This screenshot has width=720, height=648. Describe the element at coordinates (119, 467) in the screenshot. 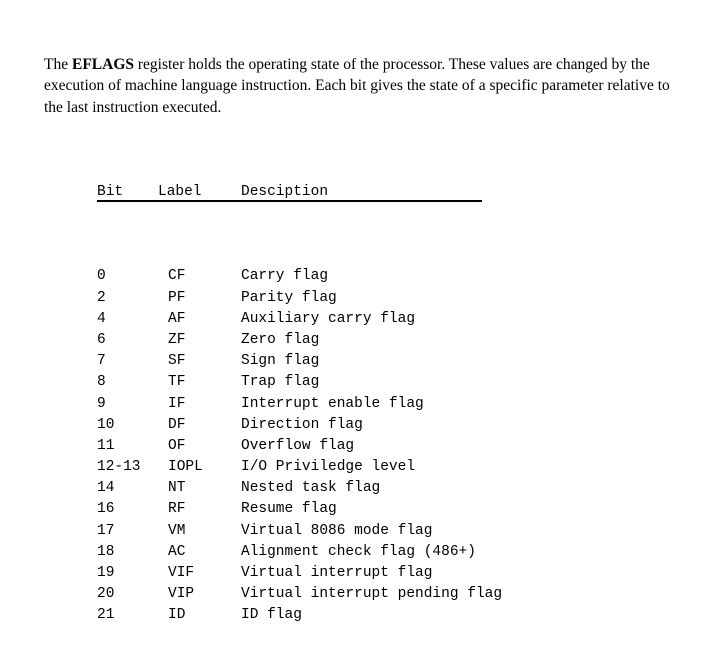

I see `cell-bit: 12-13` at that location.